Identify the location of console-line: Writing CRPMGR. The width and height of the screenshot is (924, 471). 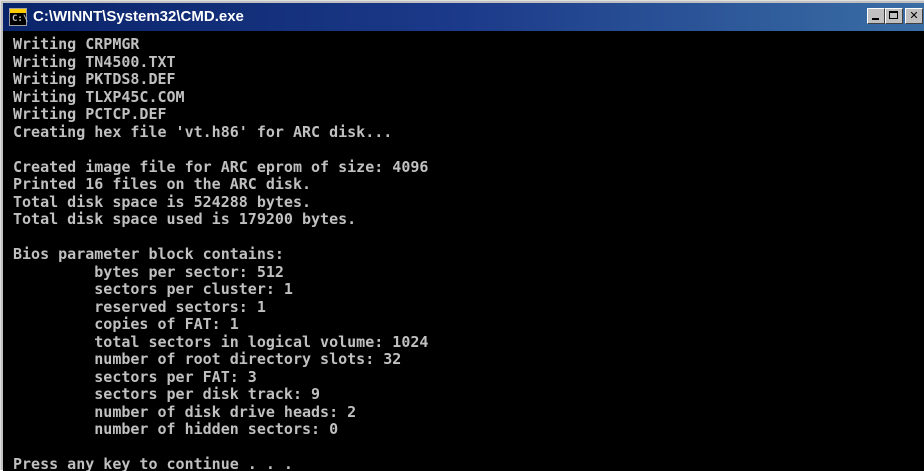
(76, 44).